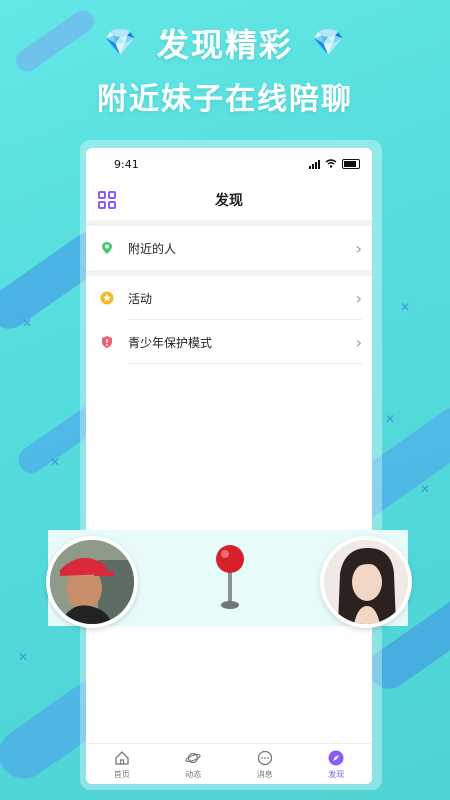 This screenshot has height=800, width=450. I want to click on tab-messages: 消息, so click(265, 764).